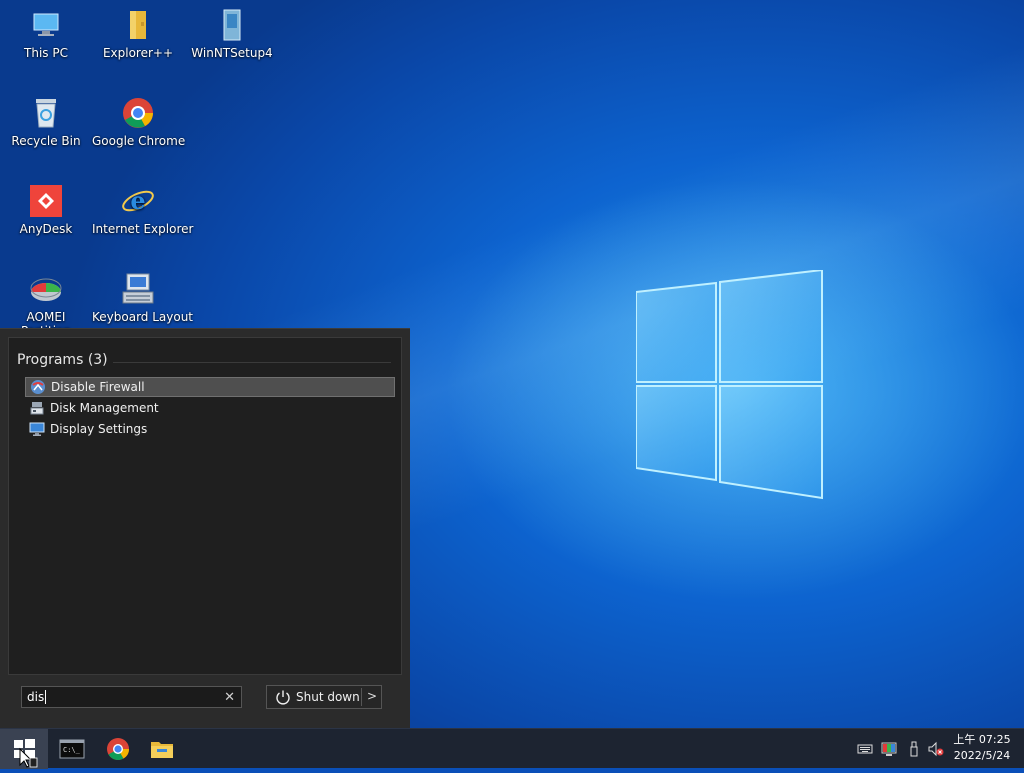 Image resolution: width=1024 pixels, height=773 pixels. What do you see at coordinates (232, 53) in the screenshot?
I see `desktop-icon-label: WinNTSetup4` at bounding box center [232, 53].